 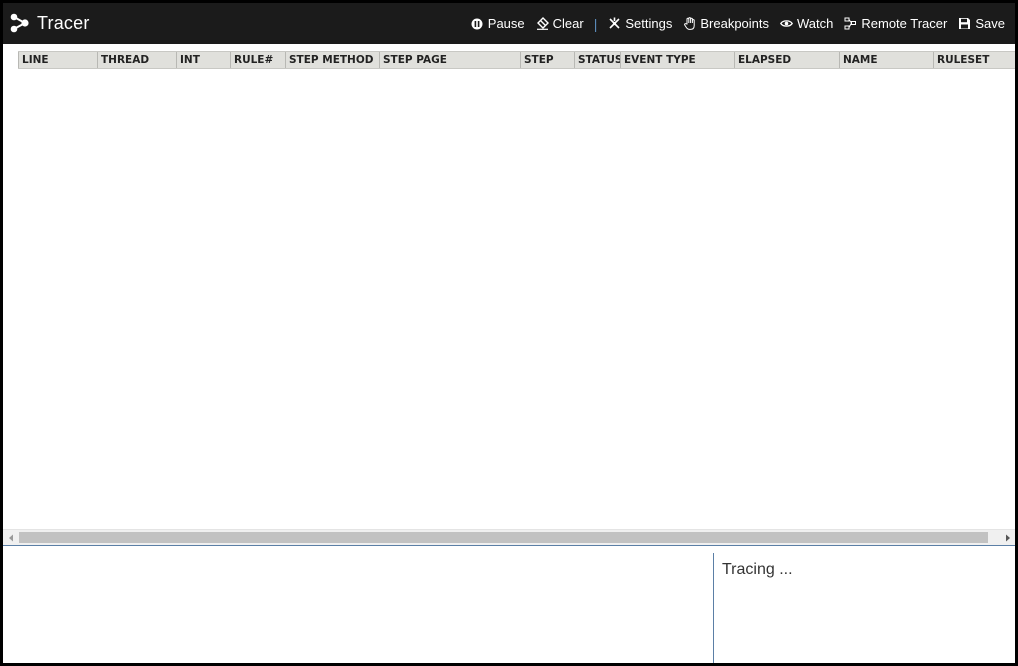 I want to click on column-header-name: NAME, so click(x=886, y=60).